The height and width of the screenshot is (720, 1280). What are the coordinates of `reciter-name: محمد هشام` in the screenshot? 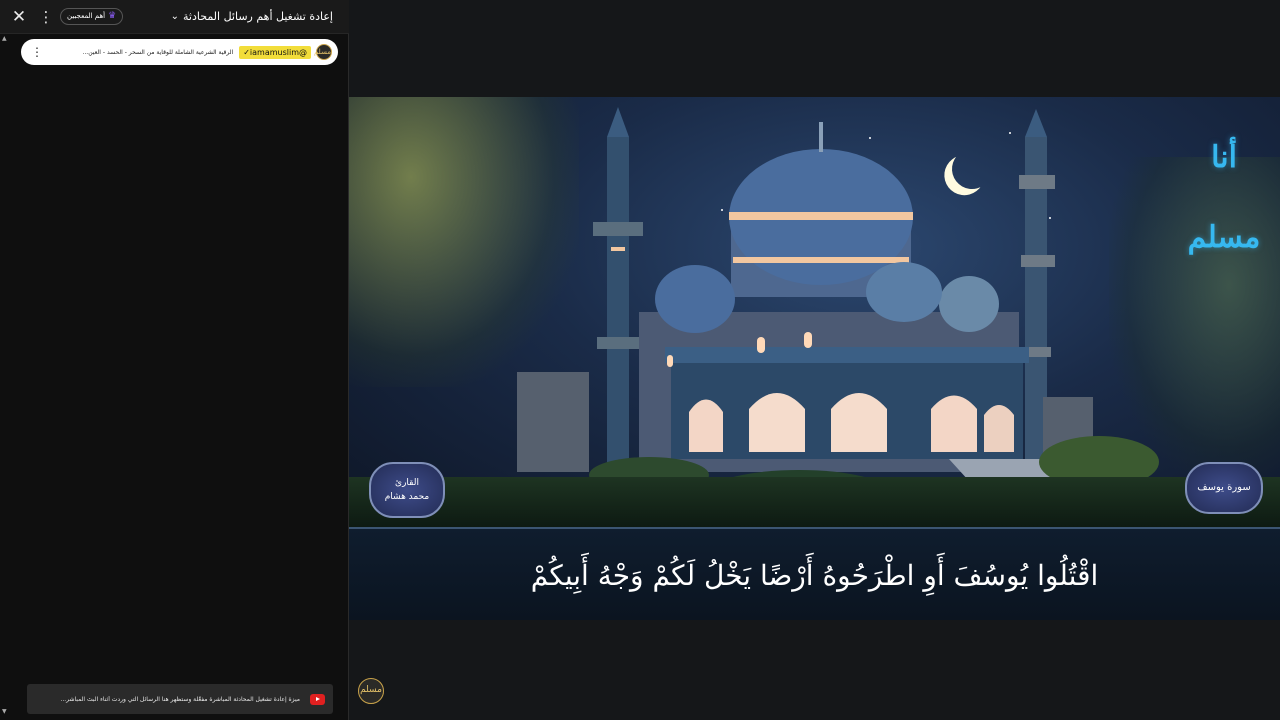 It's located at (407, 497).